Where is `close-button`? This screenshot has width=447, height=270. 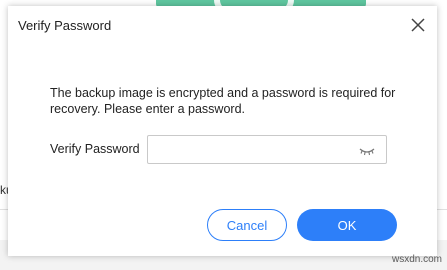
close-button is located at coordinates (418, 25).